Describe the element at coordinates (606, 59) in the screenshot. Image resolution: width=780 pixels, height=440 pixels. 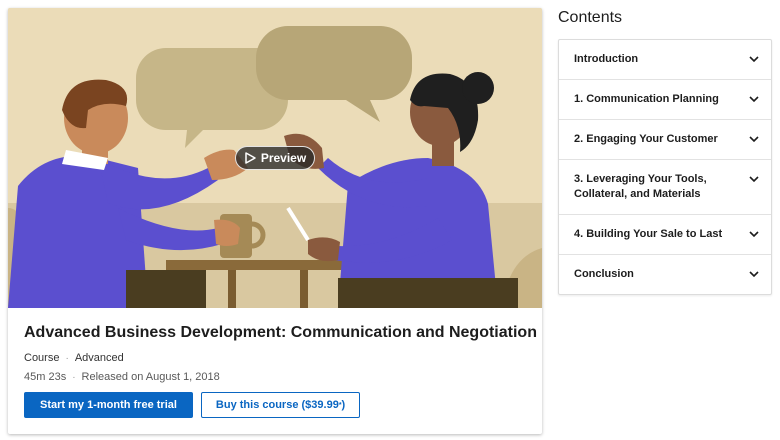
I see `toc-item-label: Introduction` at that location.